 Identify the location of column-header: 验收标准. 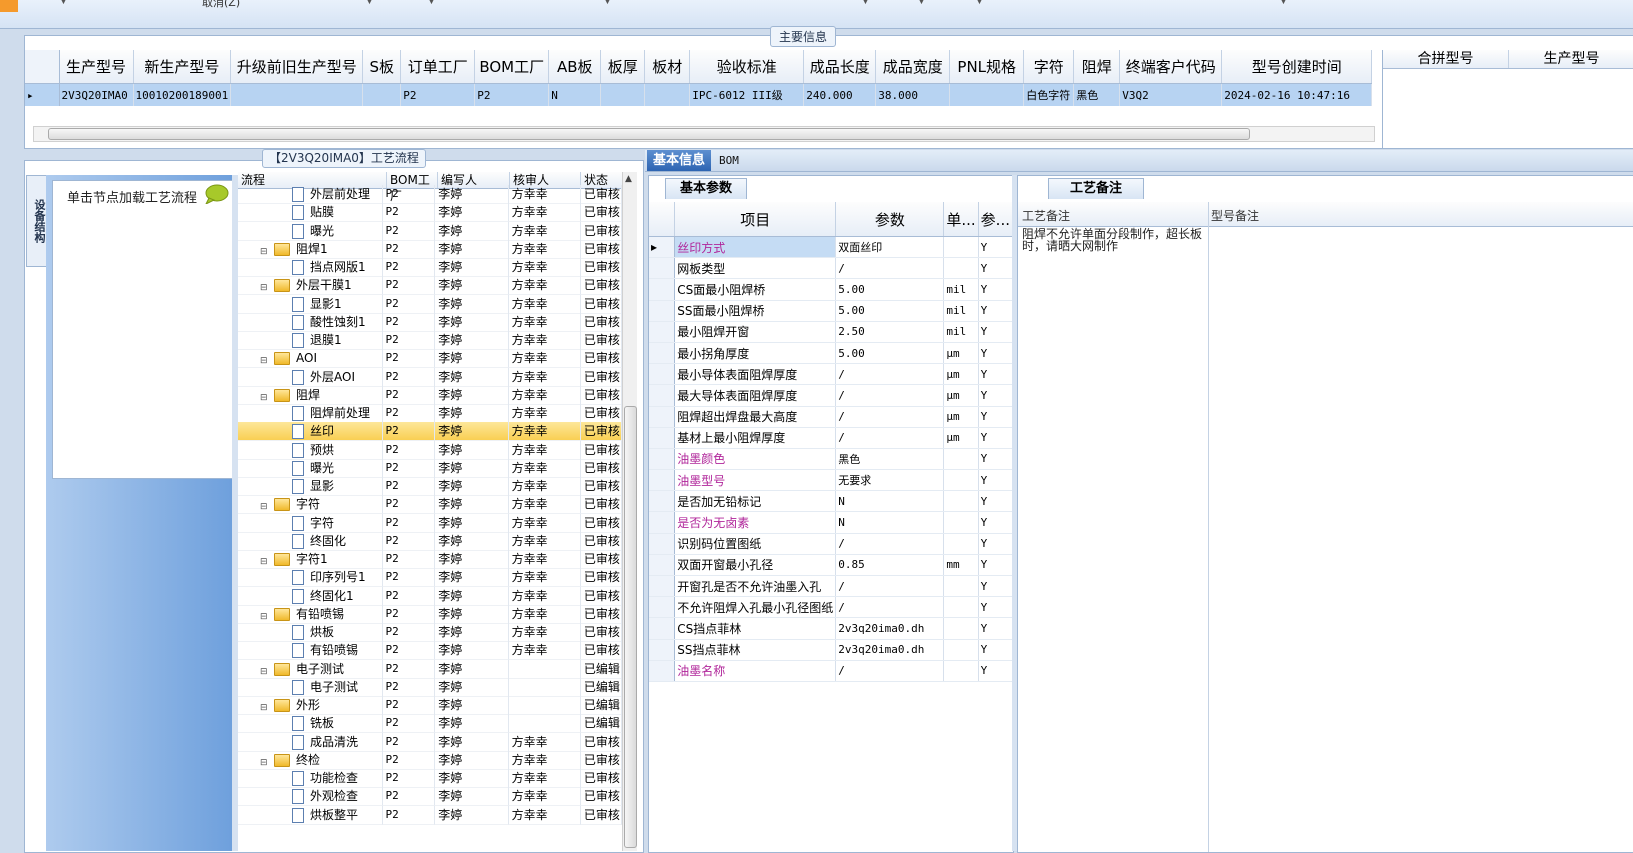
(747, 67).